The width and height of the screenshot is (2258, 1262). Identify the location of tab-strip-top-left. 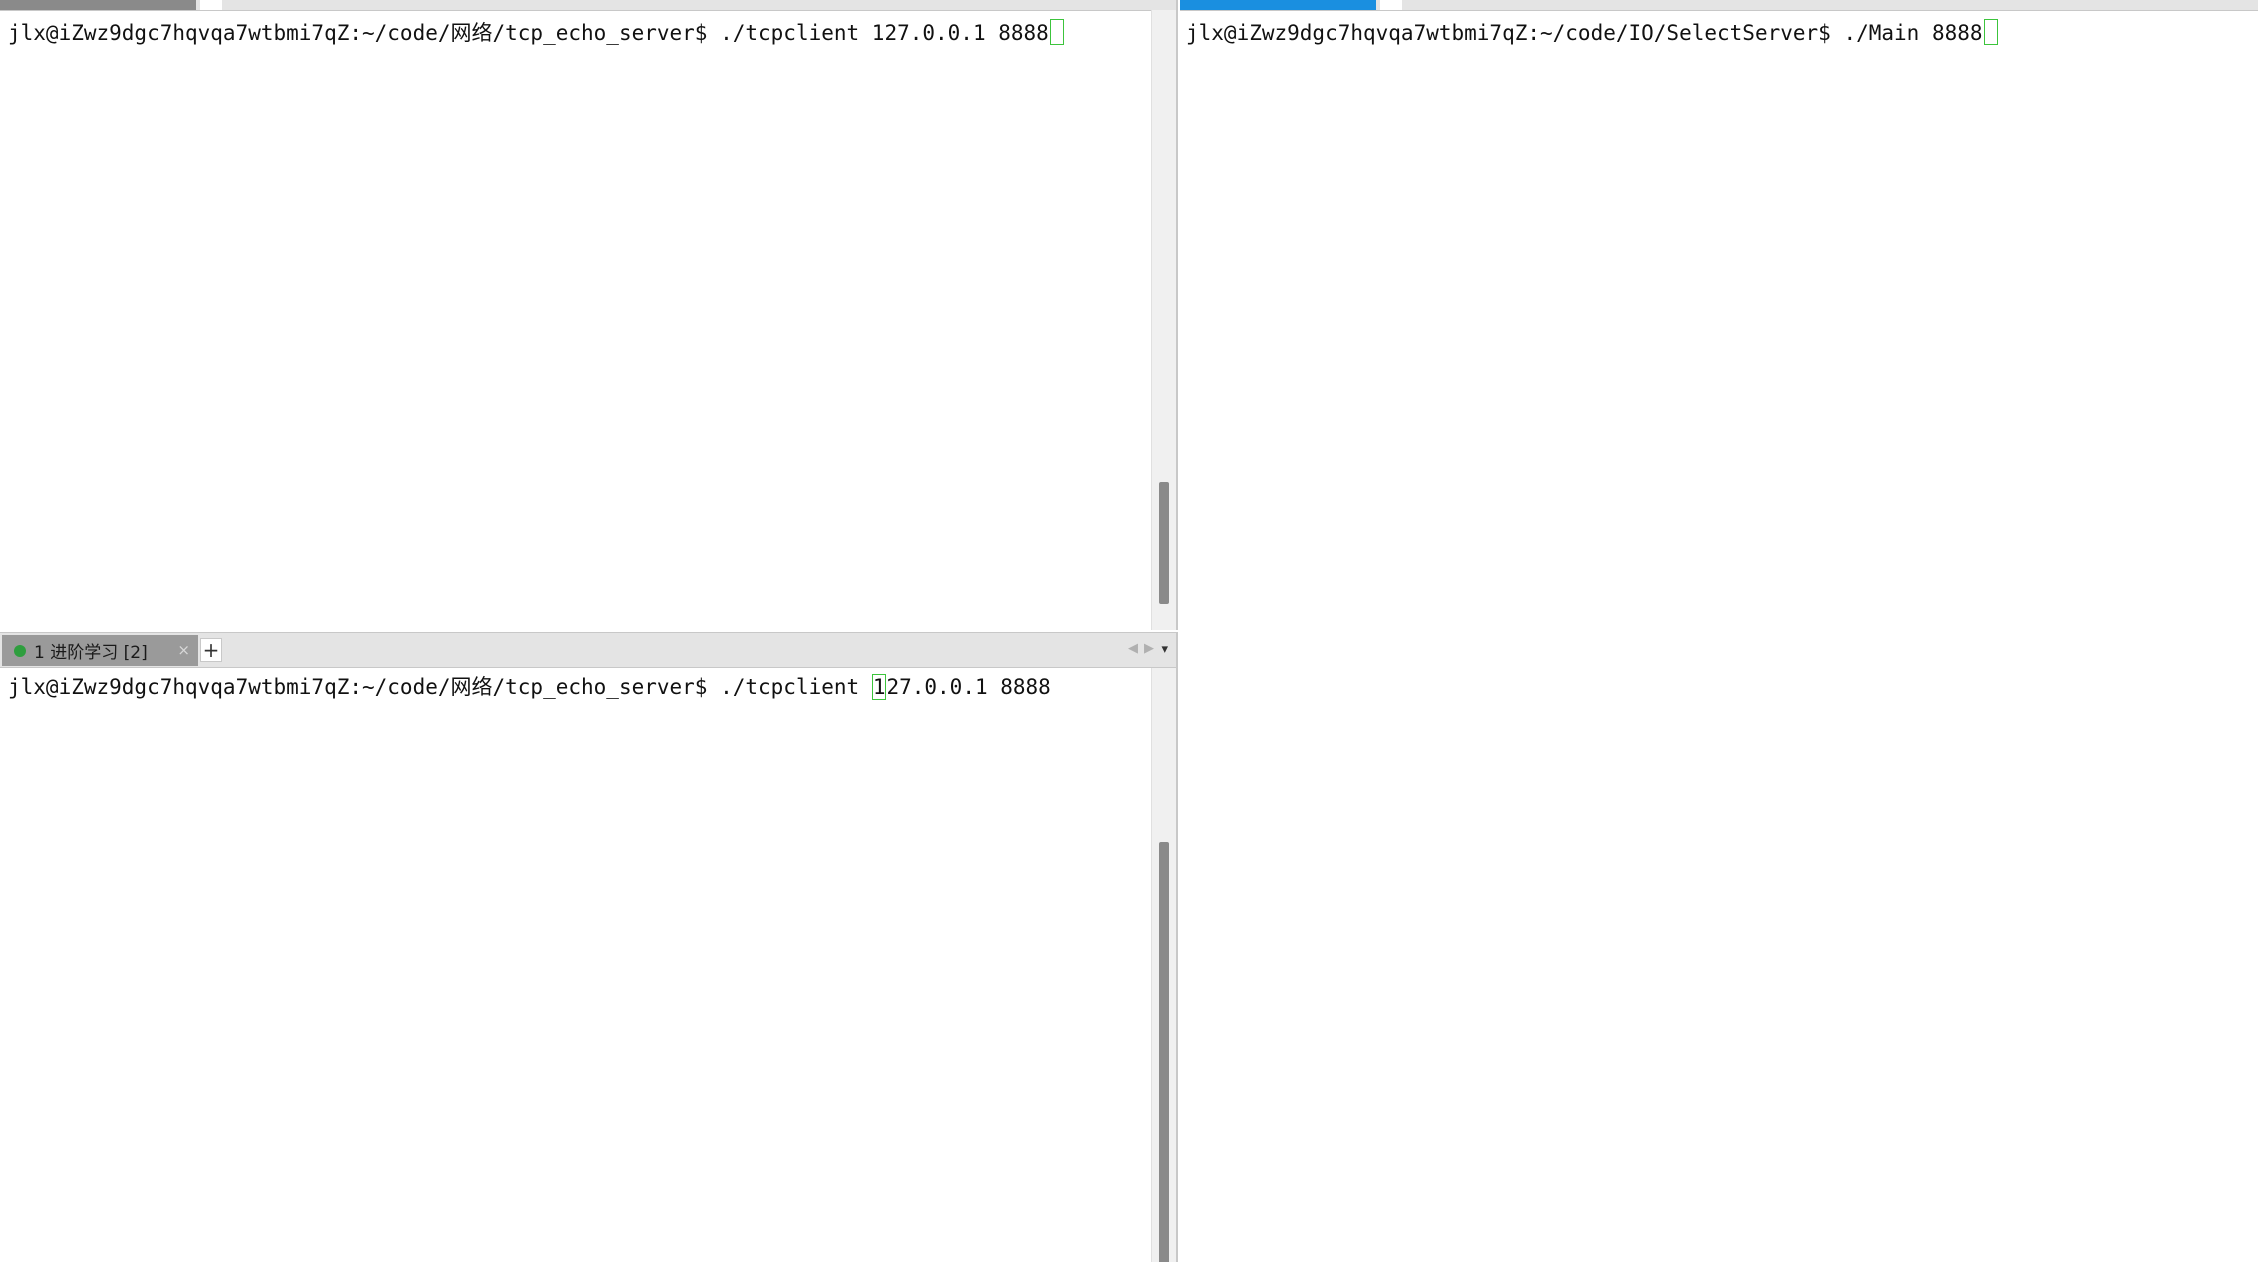
(588, 5).